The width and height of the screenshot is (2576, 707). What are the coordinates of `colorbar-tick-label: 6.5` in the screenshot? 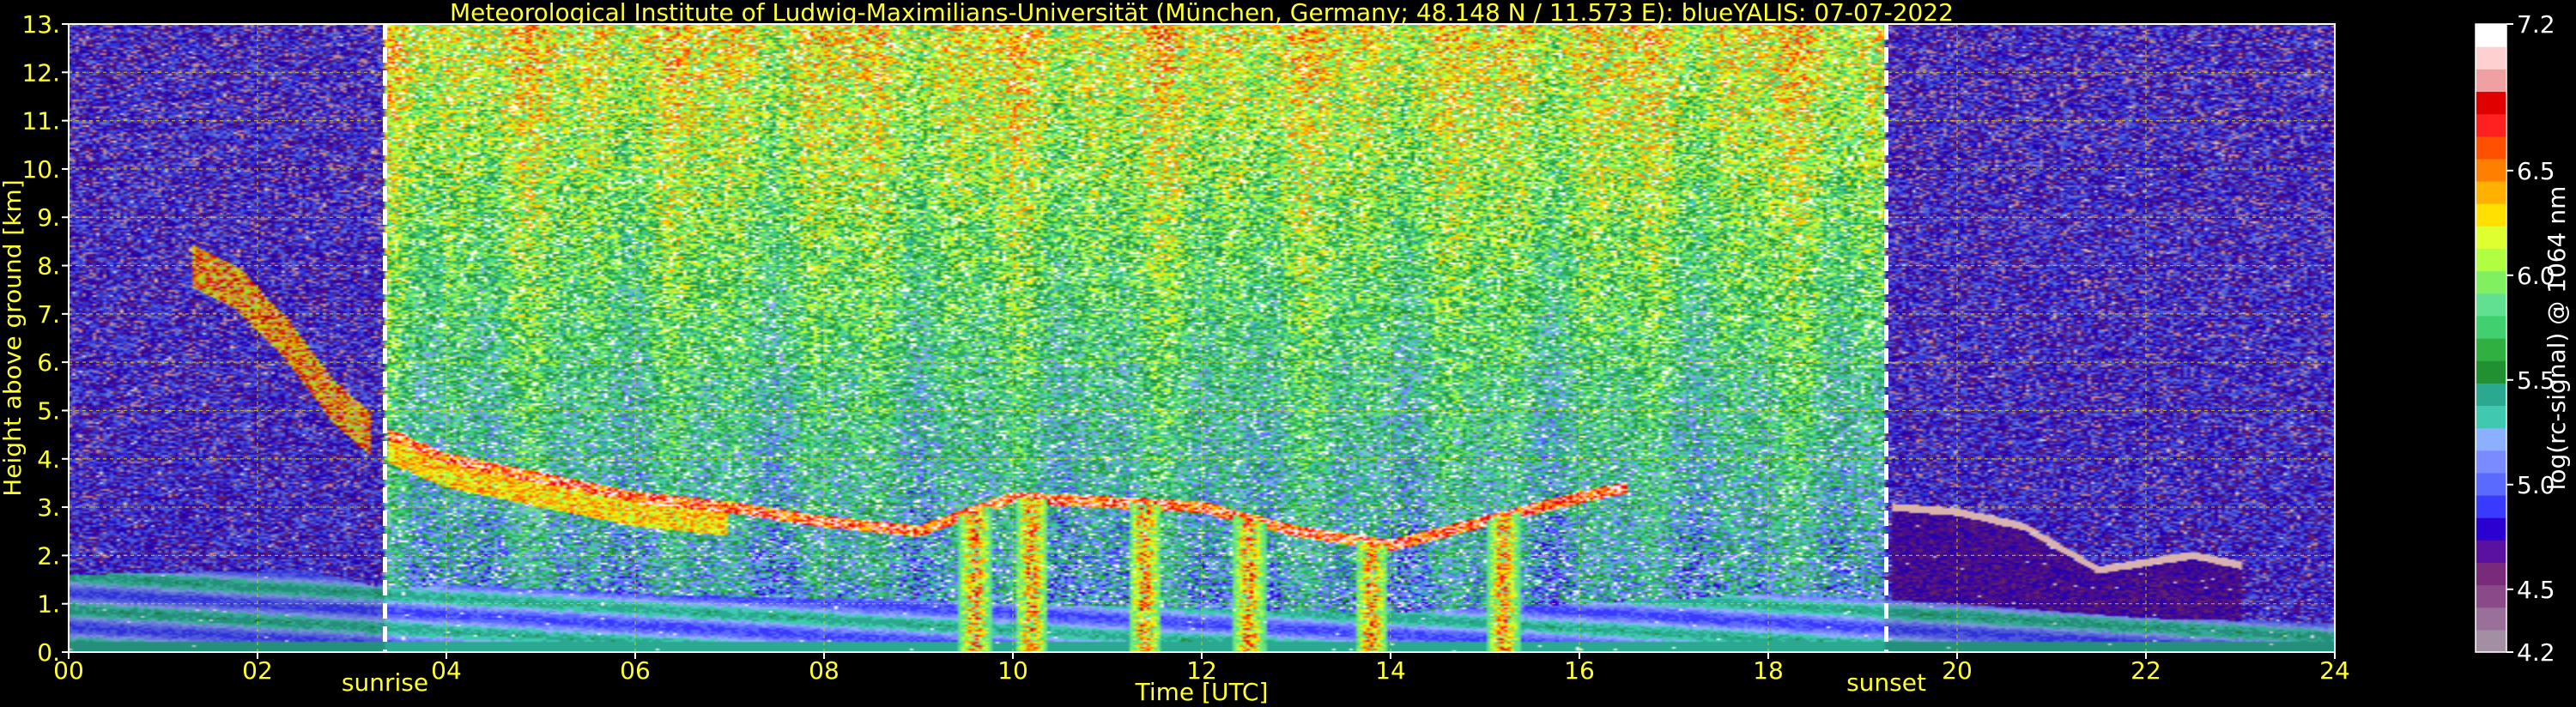 It's located at (2536, 171).